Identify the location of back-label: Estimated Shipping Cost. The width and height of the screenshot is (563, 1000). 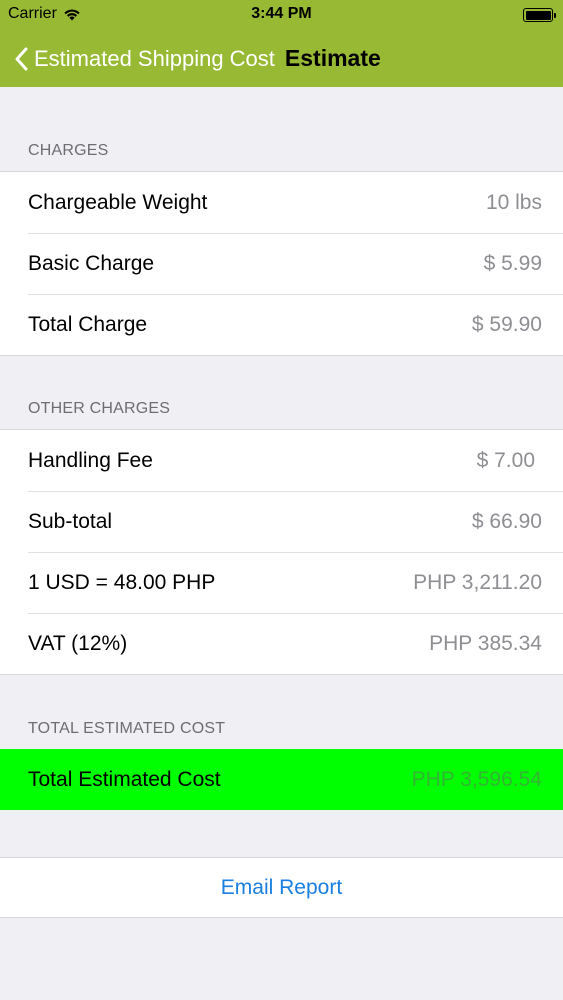
(154, 58).